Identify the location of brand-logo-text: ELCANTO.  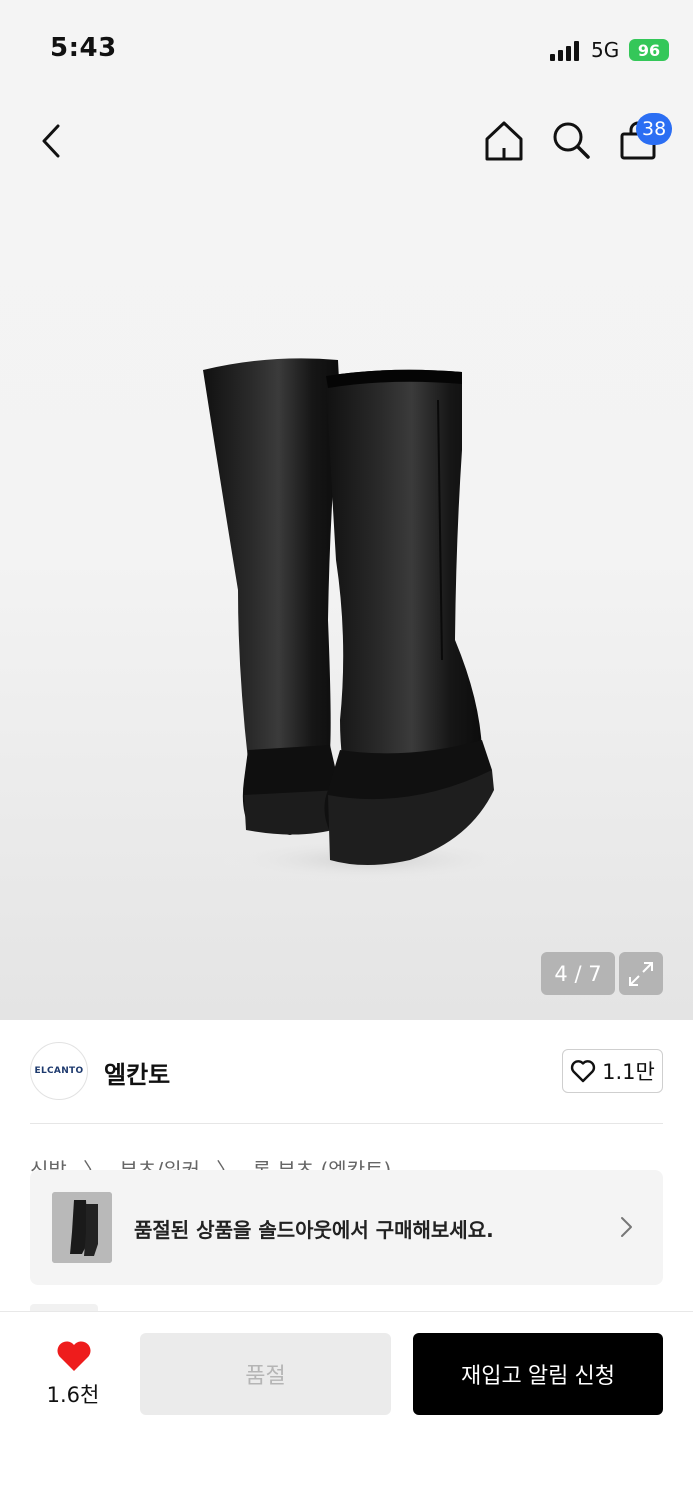
(59, 1071).